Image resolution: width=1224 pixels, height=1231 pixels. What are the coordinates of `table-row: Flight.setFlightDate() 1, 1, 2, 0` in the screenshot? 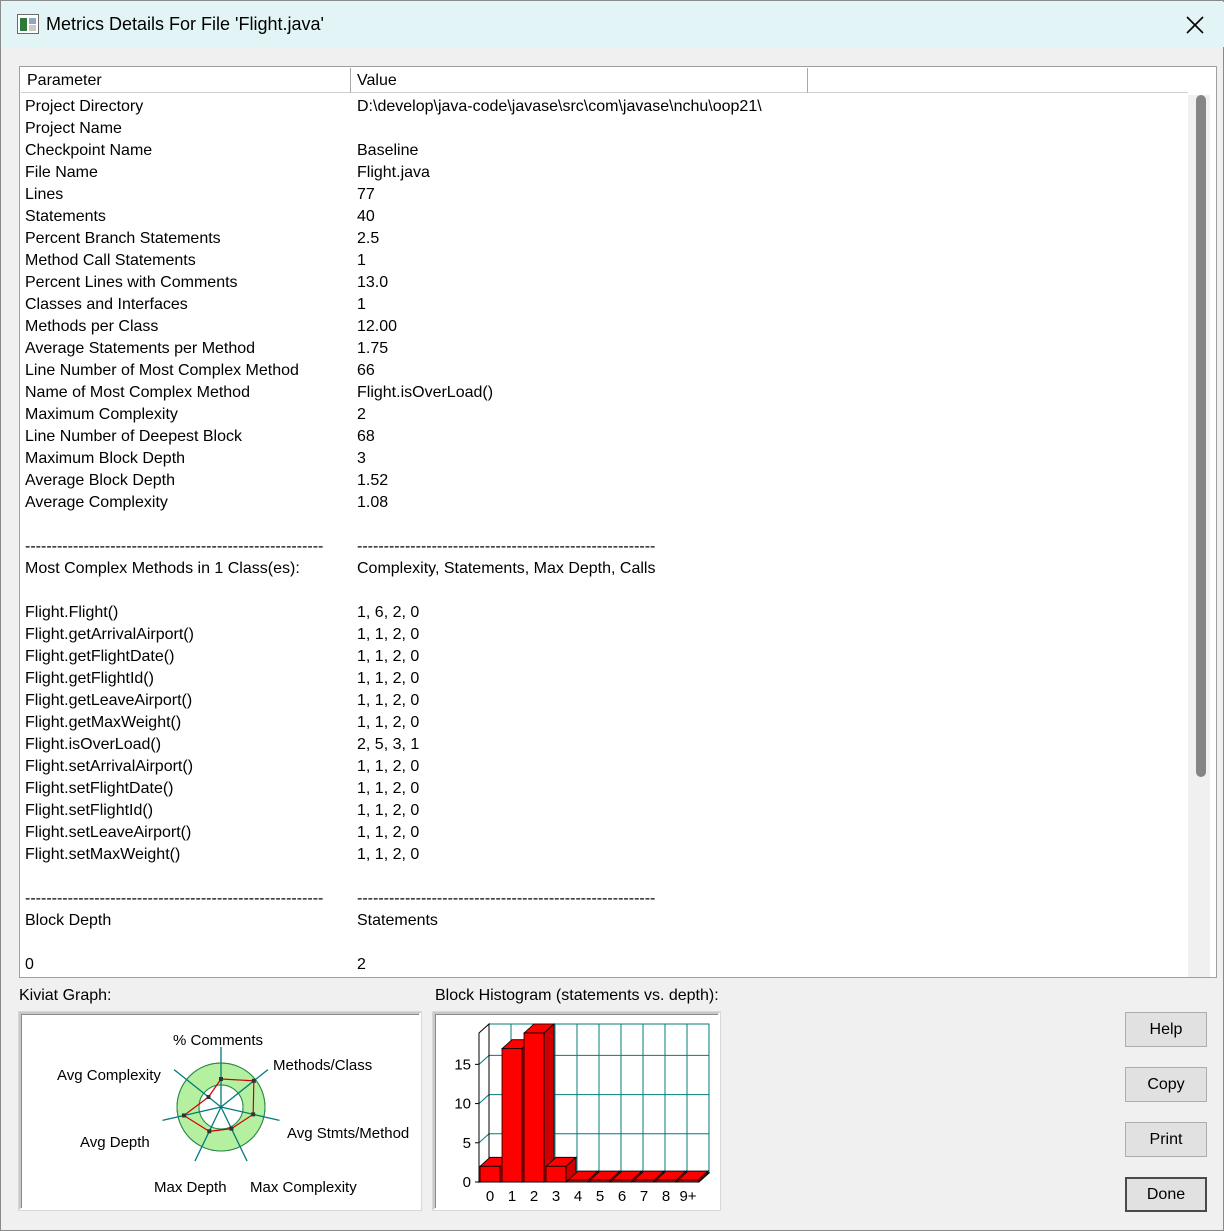 It's located at (605, 789).